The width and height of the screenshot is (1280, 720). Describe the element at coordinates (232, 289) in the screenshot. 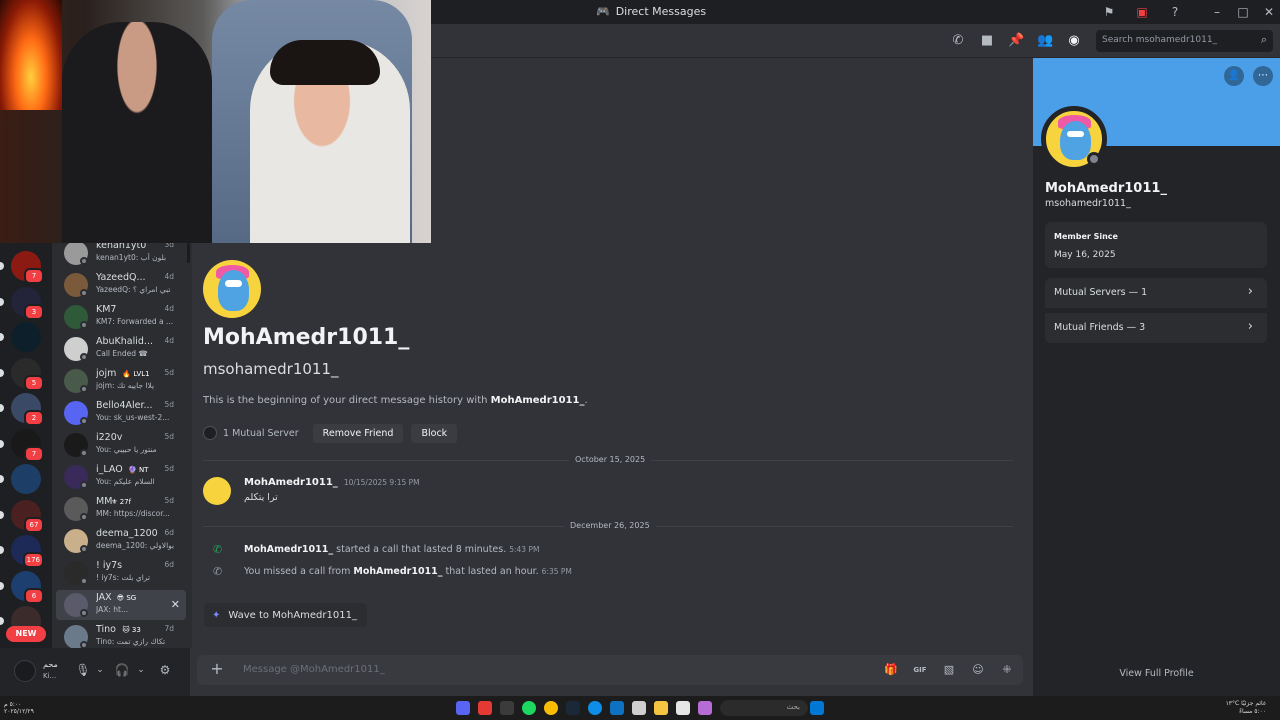

I see `dm-user-avatar` at that location.